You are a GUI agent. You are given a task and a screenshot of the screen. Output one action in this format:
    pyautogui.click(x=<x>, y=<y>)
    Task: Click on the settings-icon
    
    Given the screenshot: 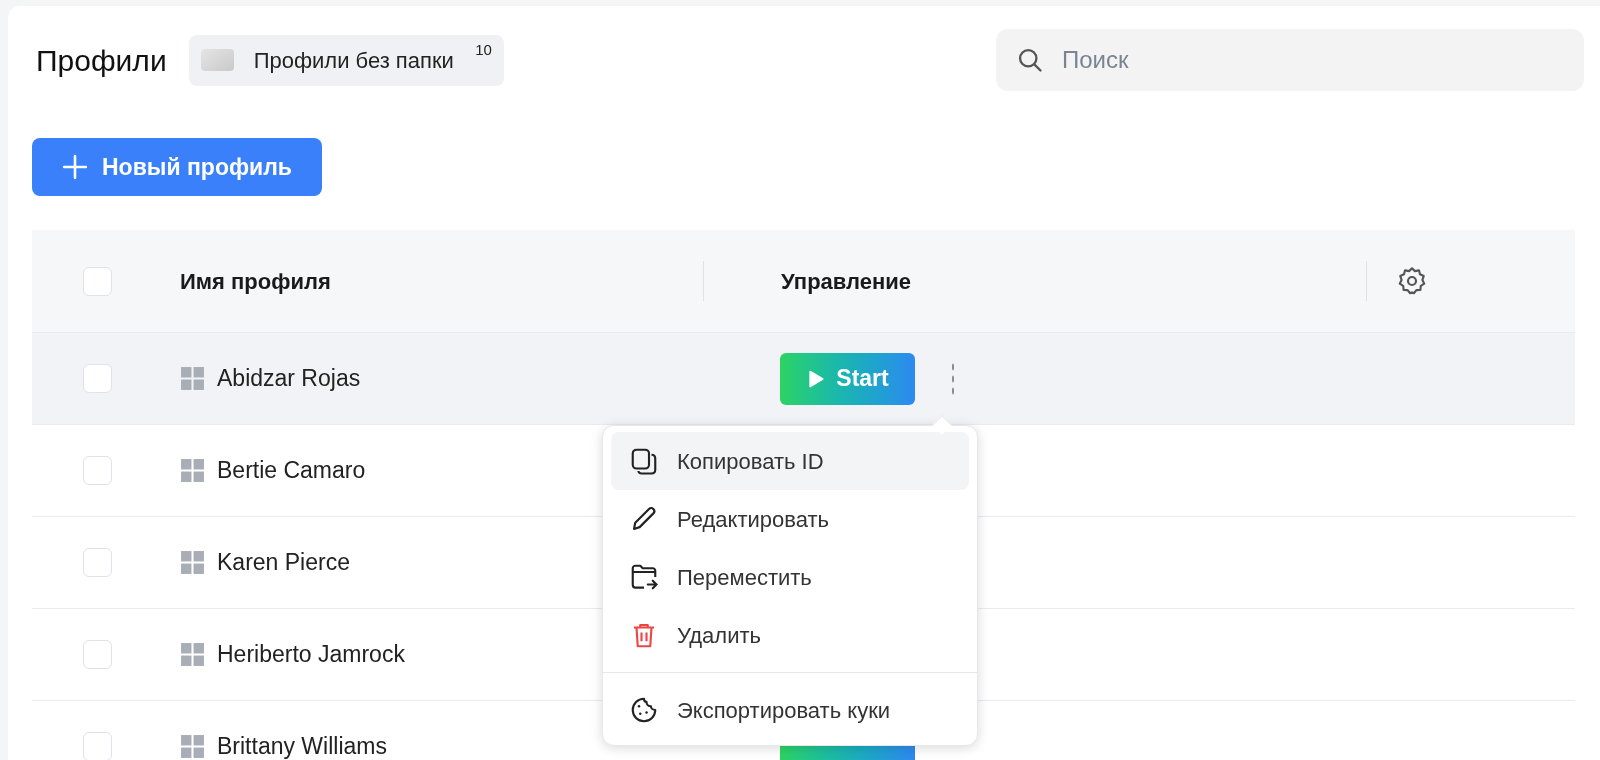 What is the action you would take?
    pyautogui.click(x=1412, y=281)
    